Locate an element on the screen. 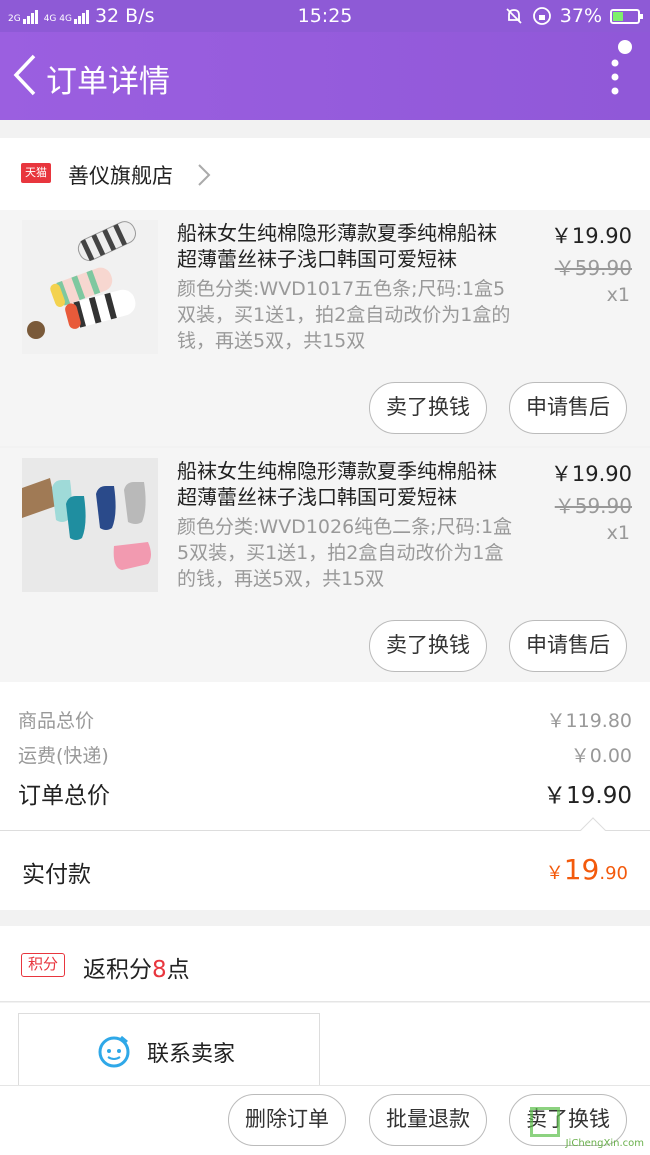  paid-currency: ￥ is located at coordinates (554, 873).